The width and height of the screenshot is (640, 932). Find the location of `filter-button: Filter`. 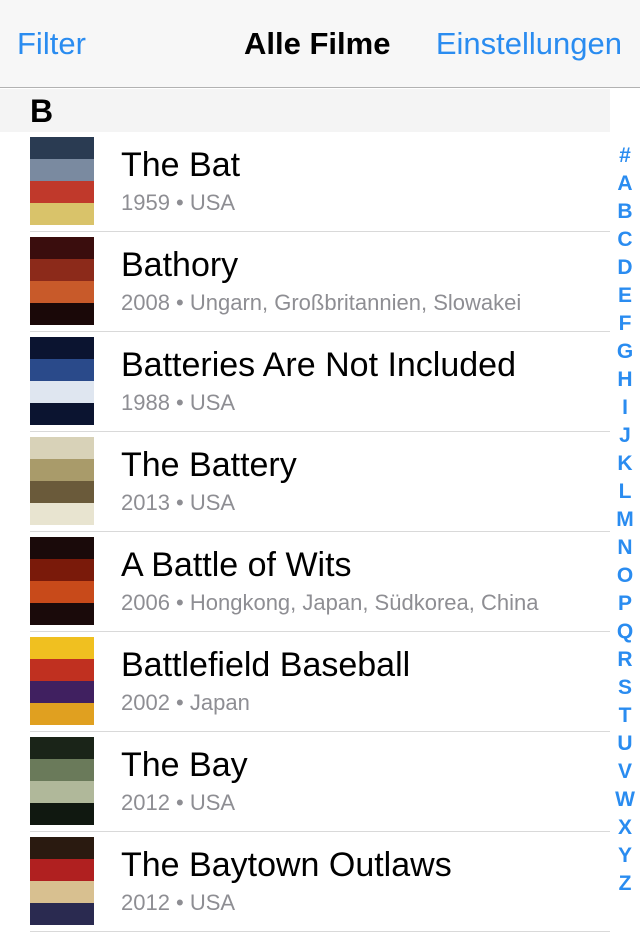

filter-button: Filter is located at coordinates (51, 44).